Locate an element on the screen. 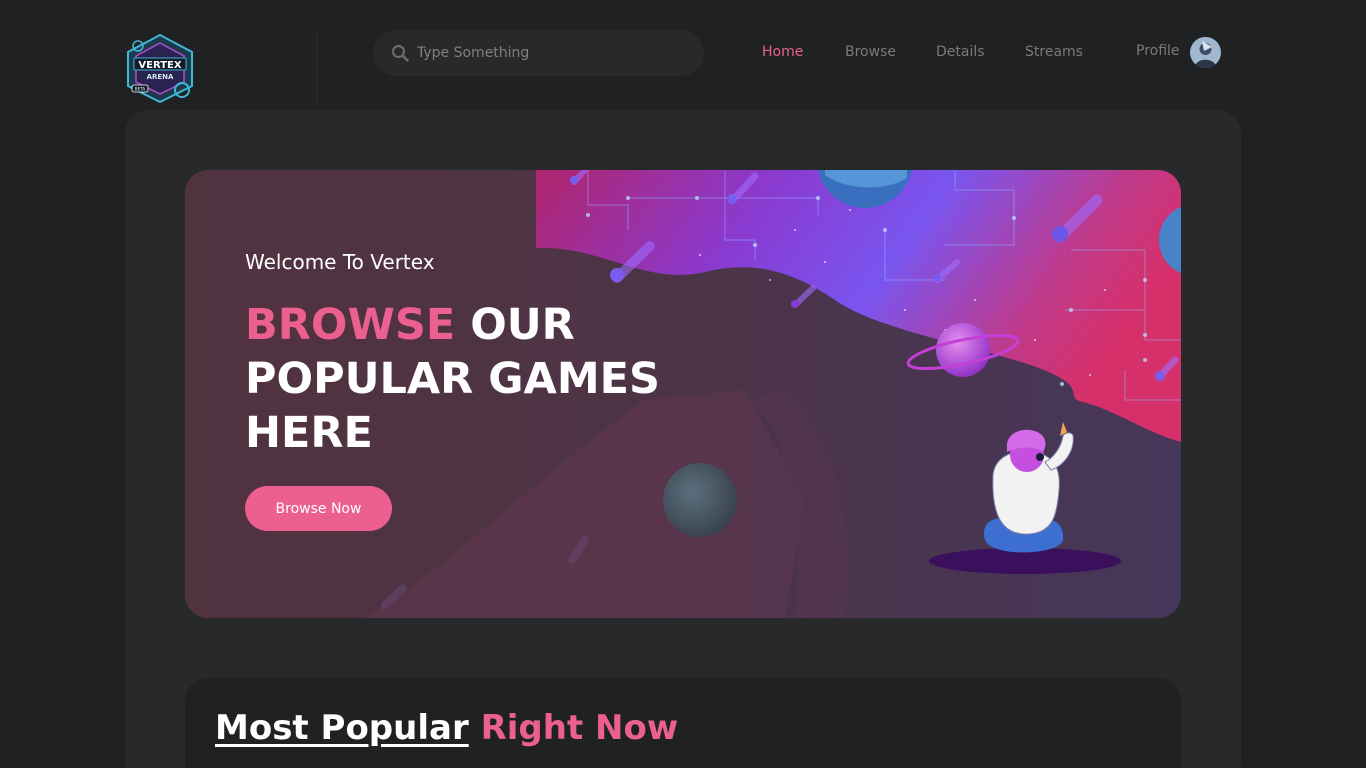 This screenshot has width=1366, height=768. section-title-main: Most Popular is located at coordinates (342, 728).